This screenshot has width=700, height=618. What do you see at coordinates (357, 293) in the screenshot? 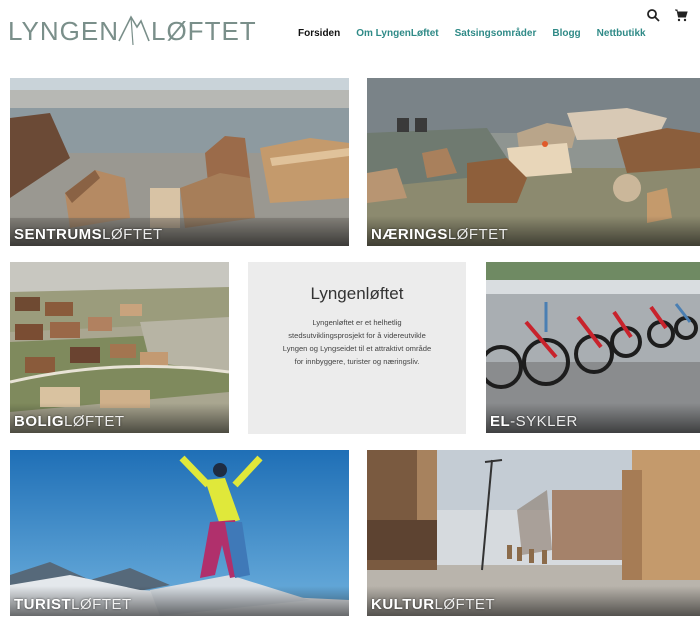
I see `intro-title: Lyngenløftet` at bounding box center [357, 293].